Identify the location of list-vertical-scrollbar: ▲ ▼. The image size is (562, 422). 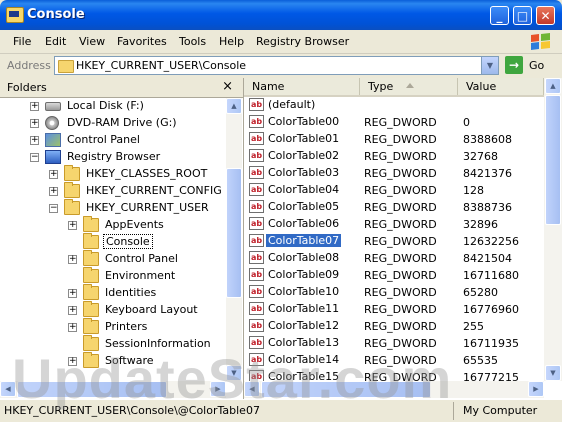
(553, 229).